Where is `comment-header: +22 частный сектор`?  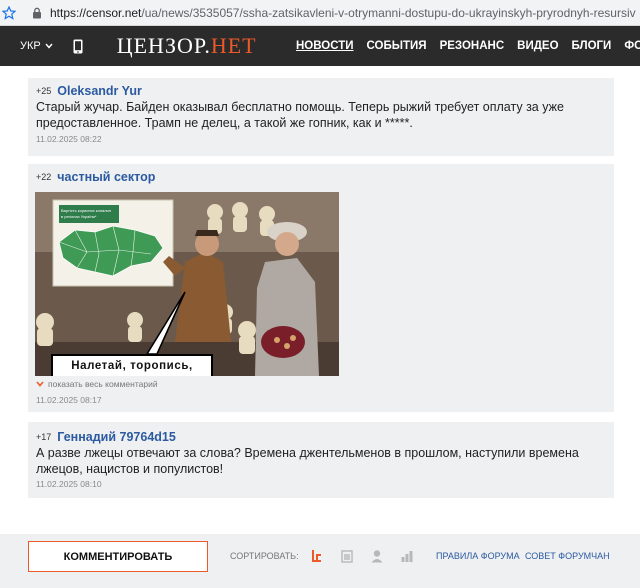 comment-header: +22 частный сектор is located at coordinates (95, 177).